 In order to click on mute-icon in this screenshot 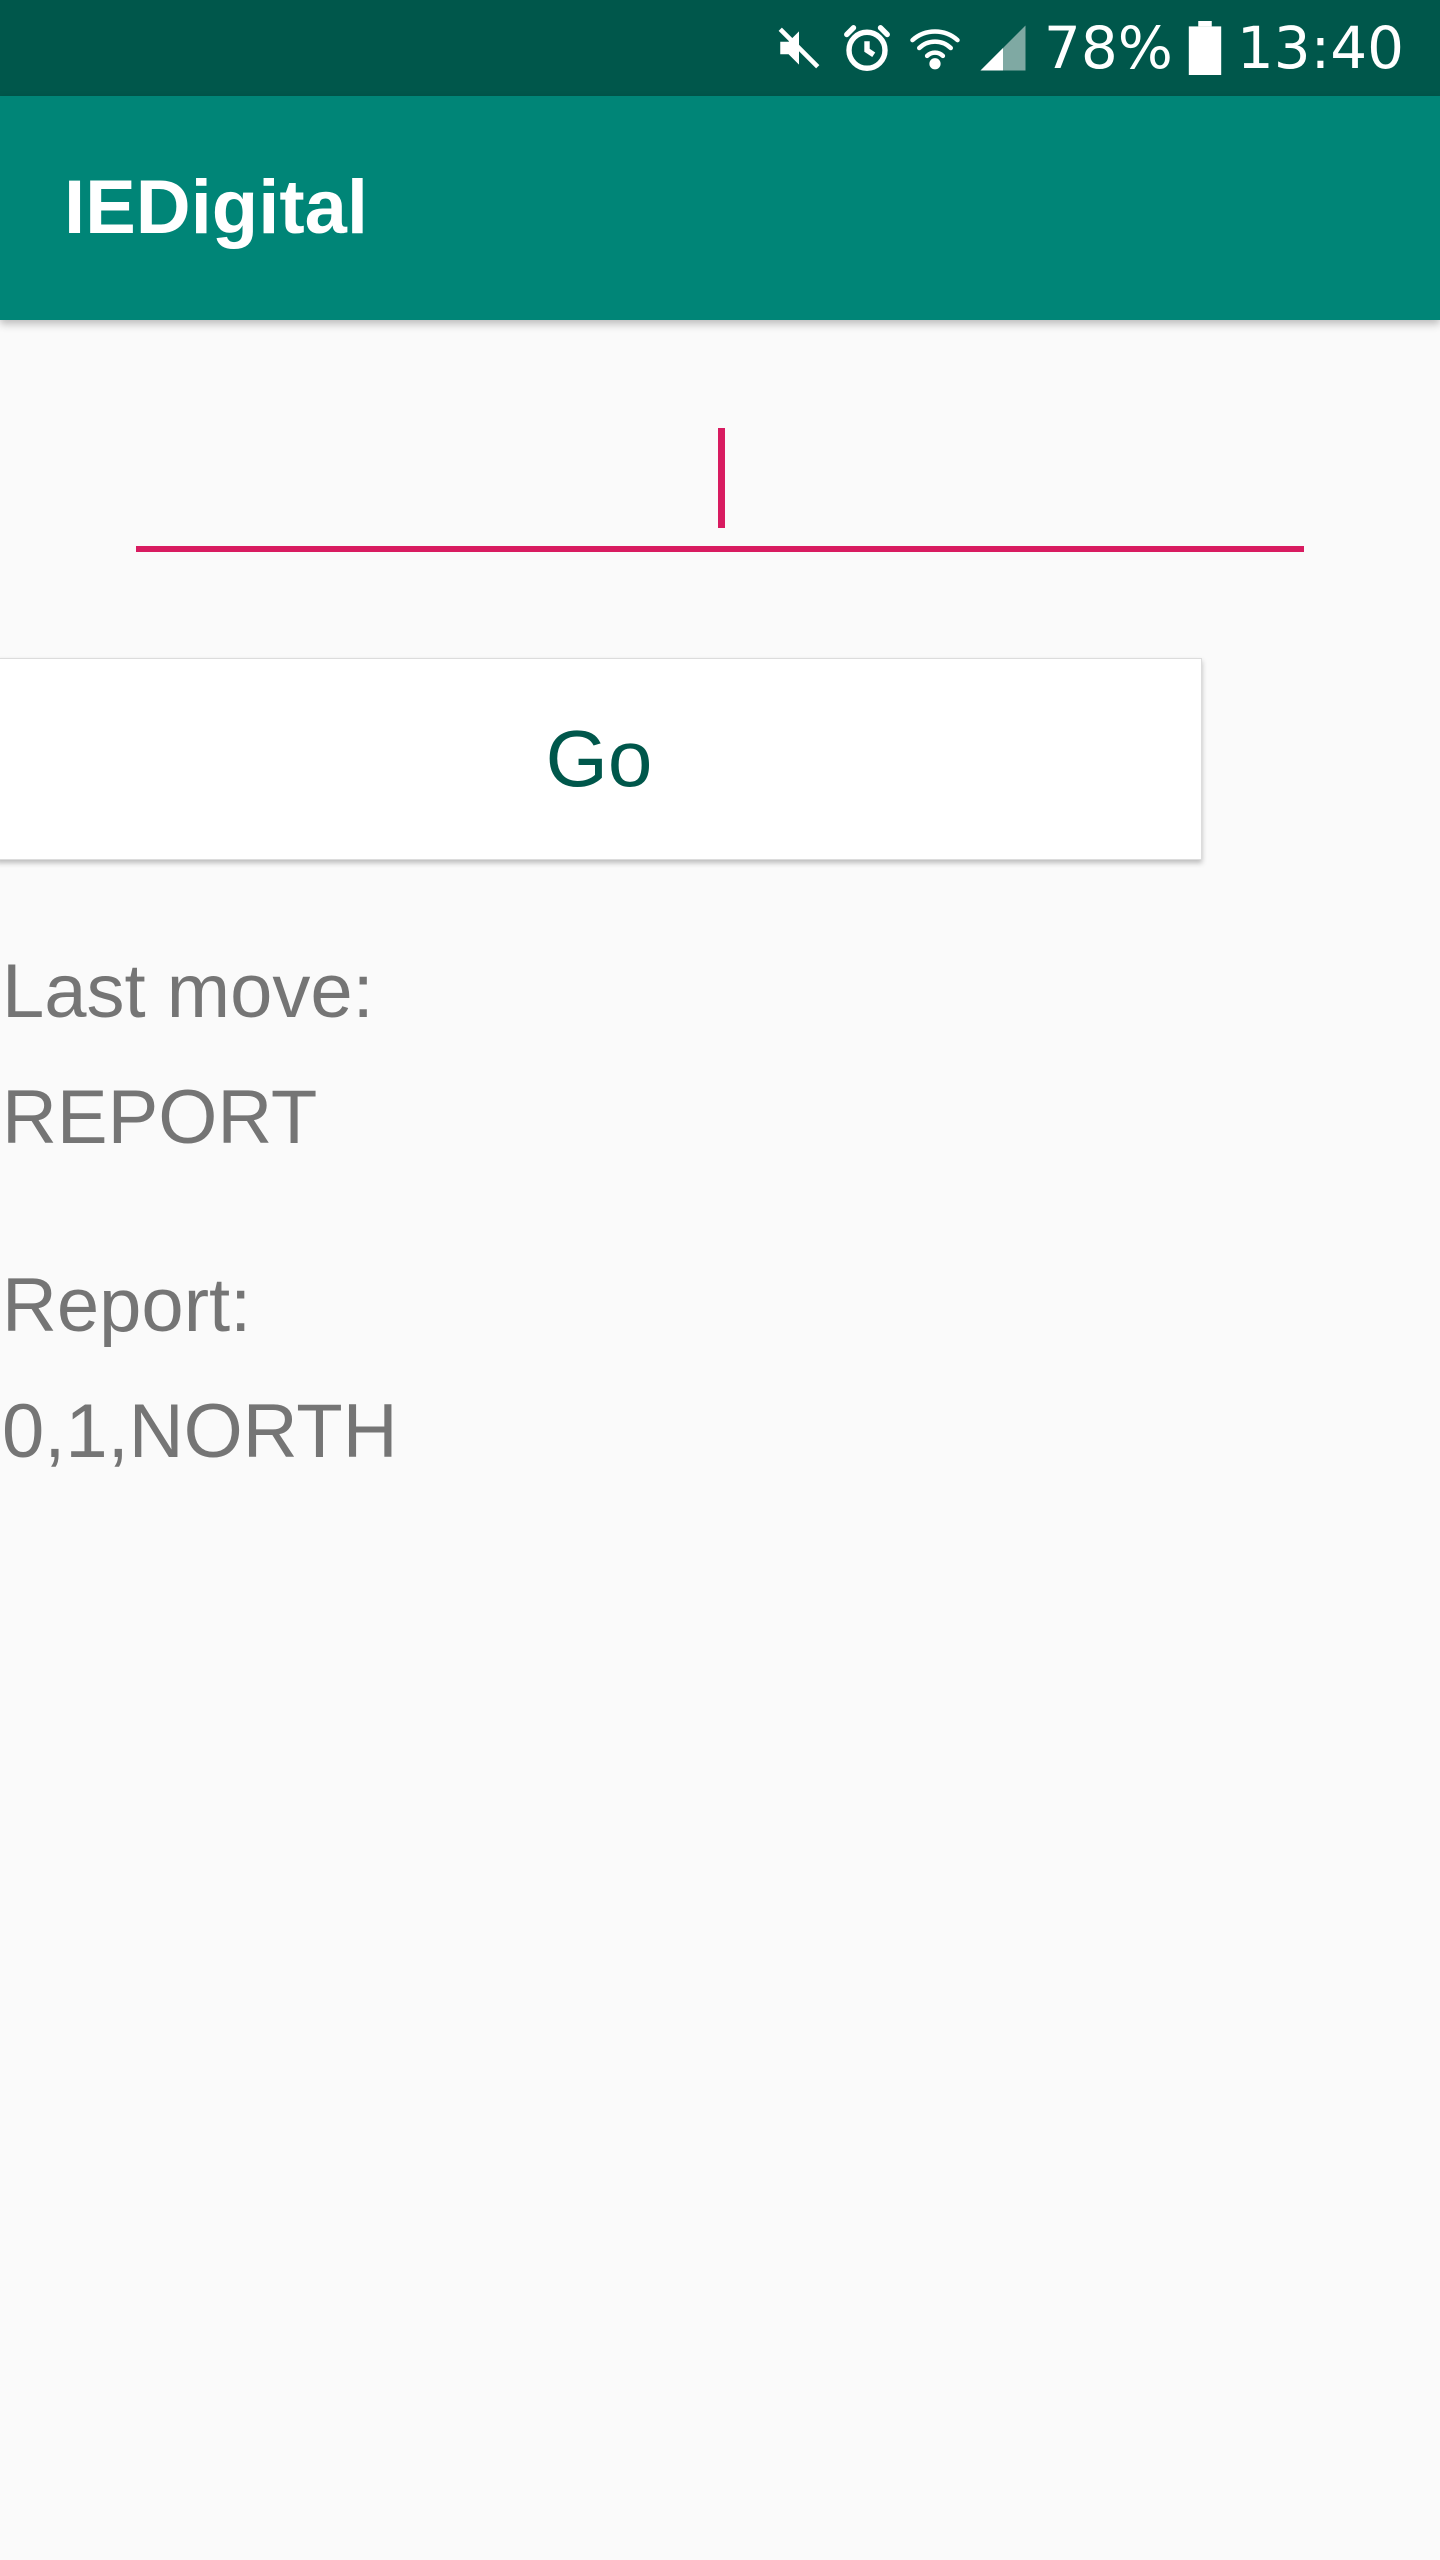, I will do `click(799, 48)`.